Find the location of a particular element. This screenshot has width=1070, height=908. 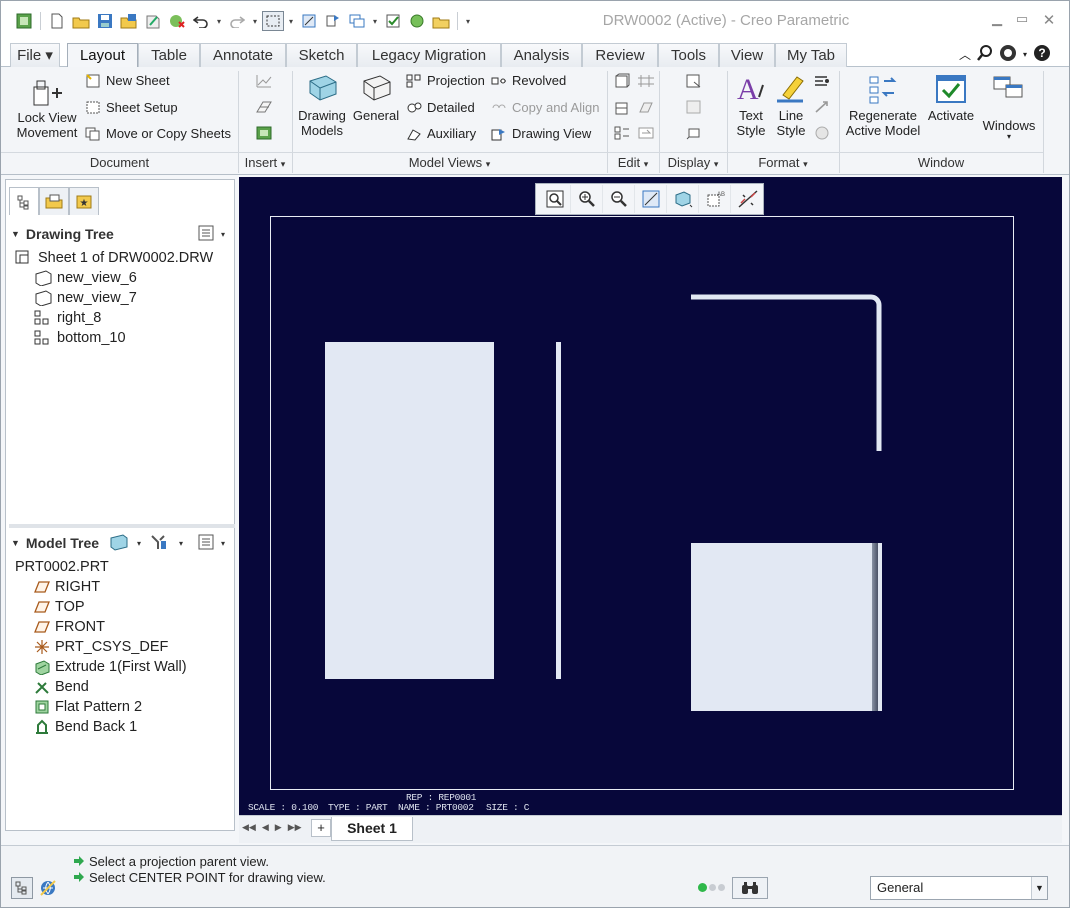

drawing-tree-sheet: Sheet 1 of DRW0002.DRW is located at coordinates (114, 258).